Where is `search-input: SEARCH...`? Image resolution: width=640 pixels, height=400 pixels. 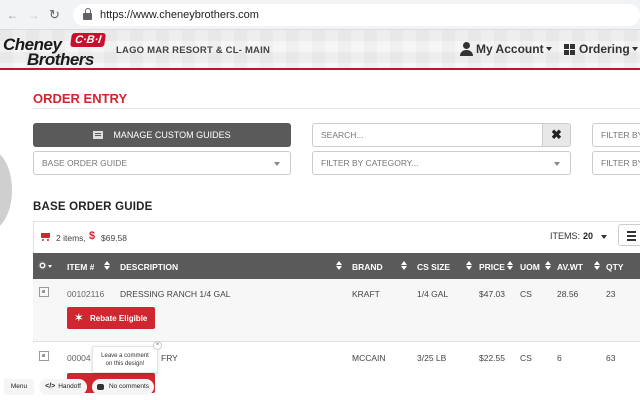
search-input: SEARCH... is located at coordinates (427, 135).